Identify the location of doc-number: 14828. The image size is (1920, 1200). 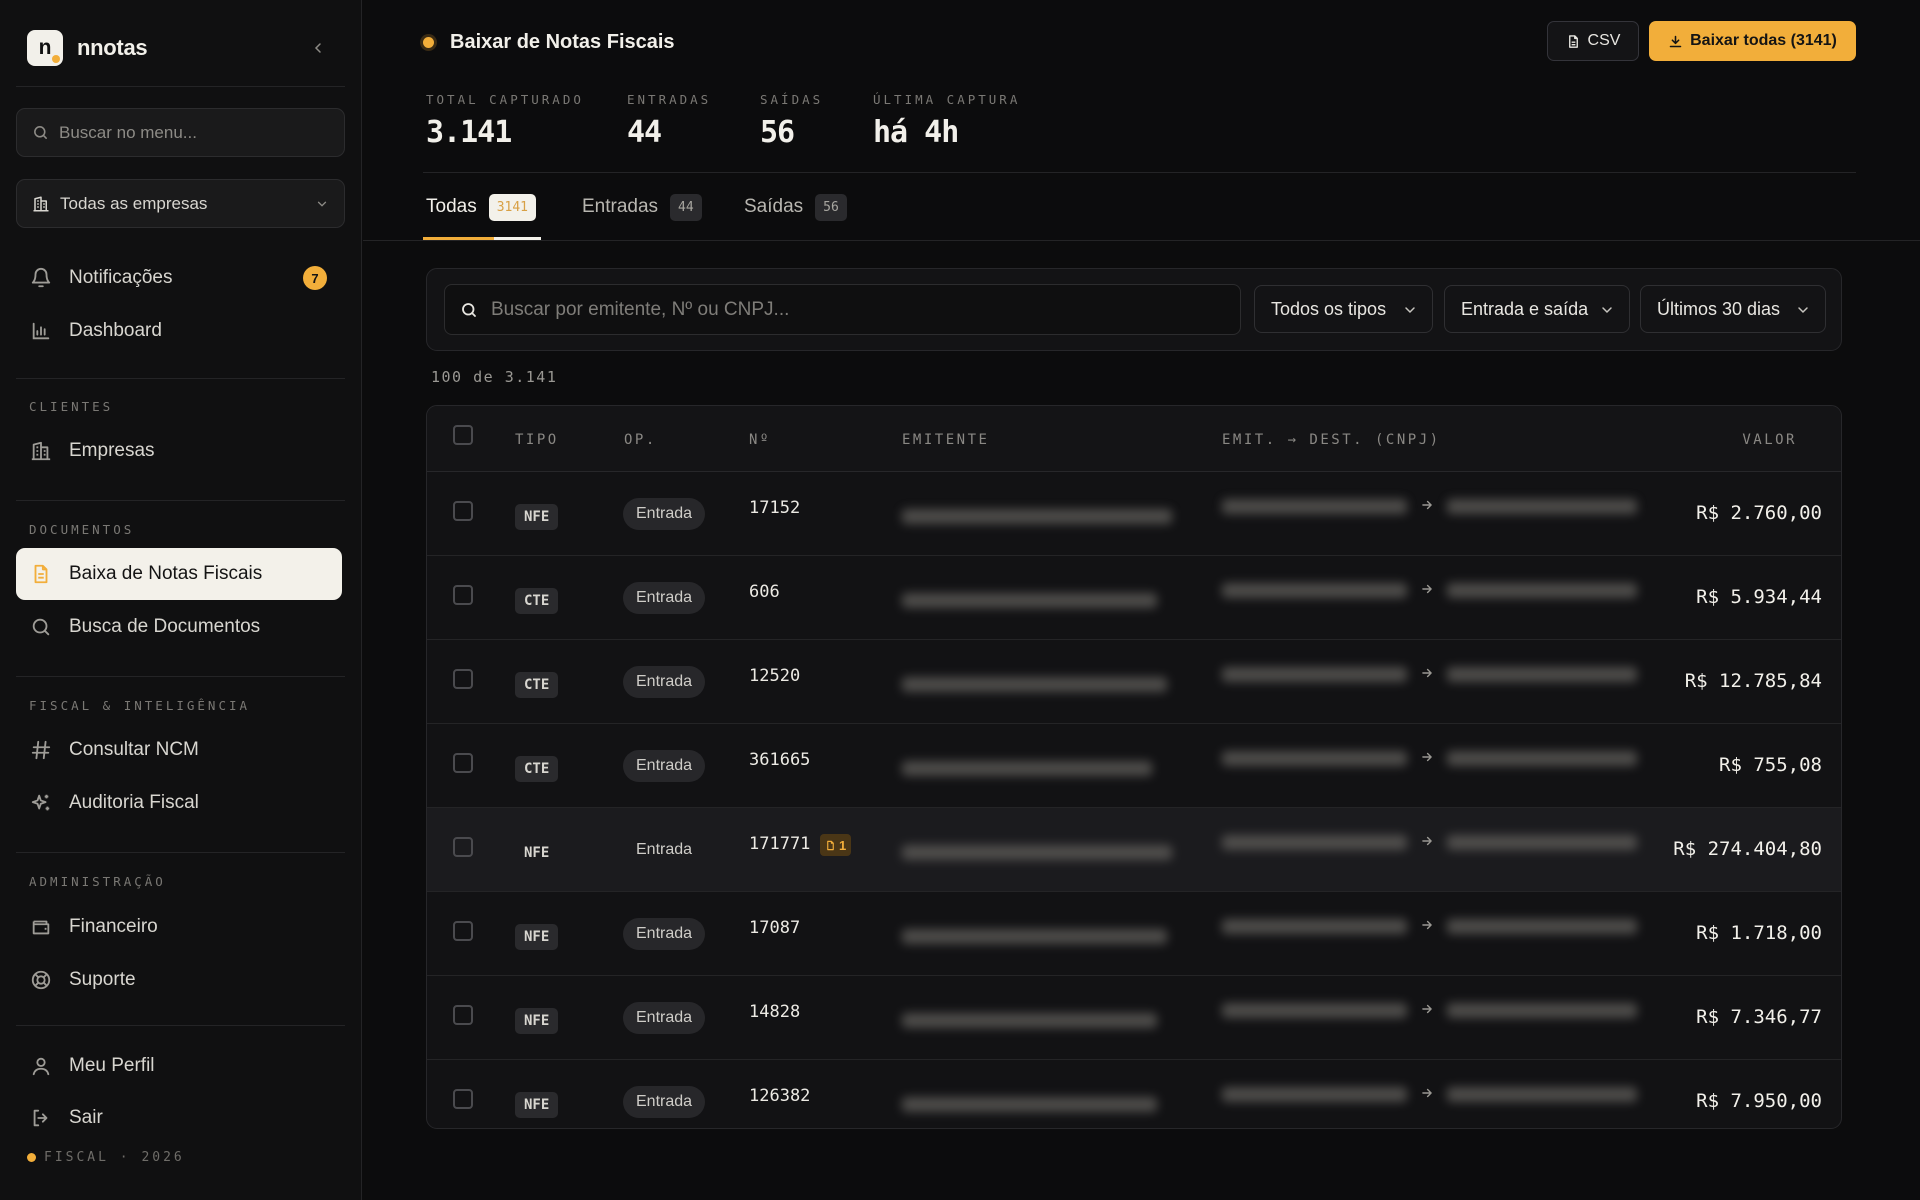
(774, 1012).